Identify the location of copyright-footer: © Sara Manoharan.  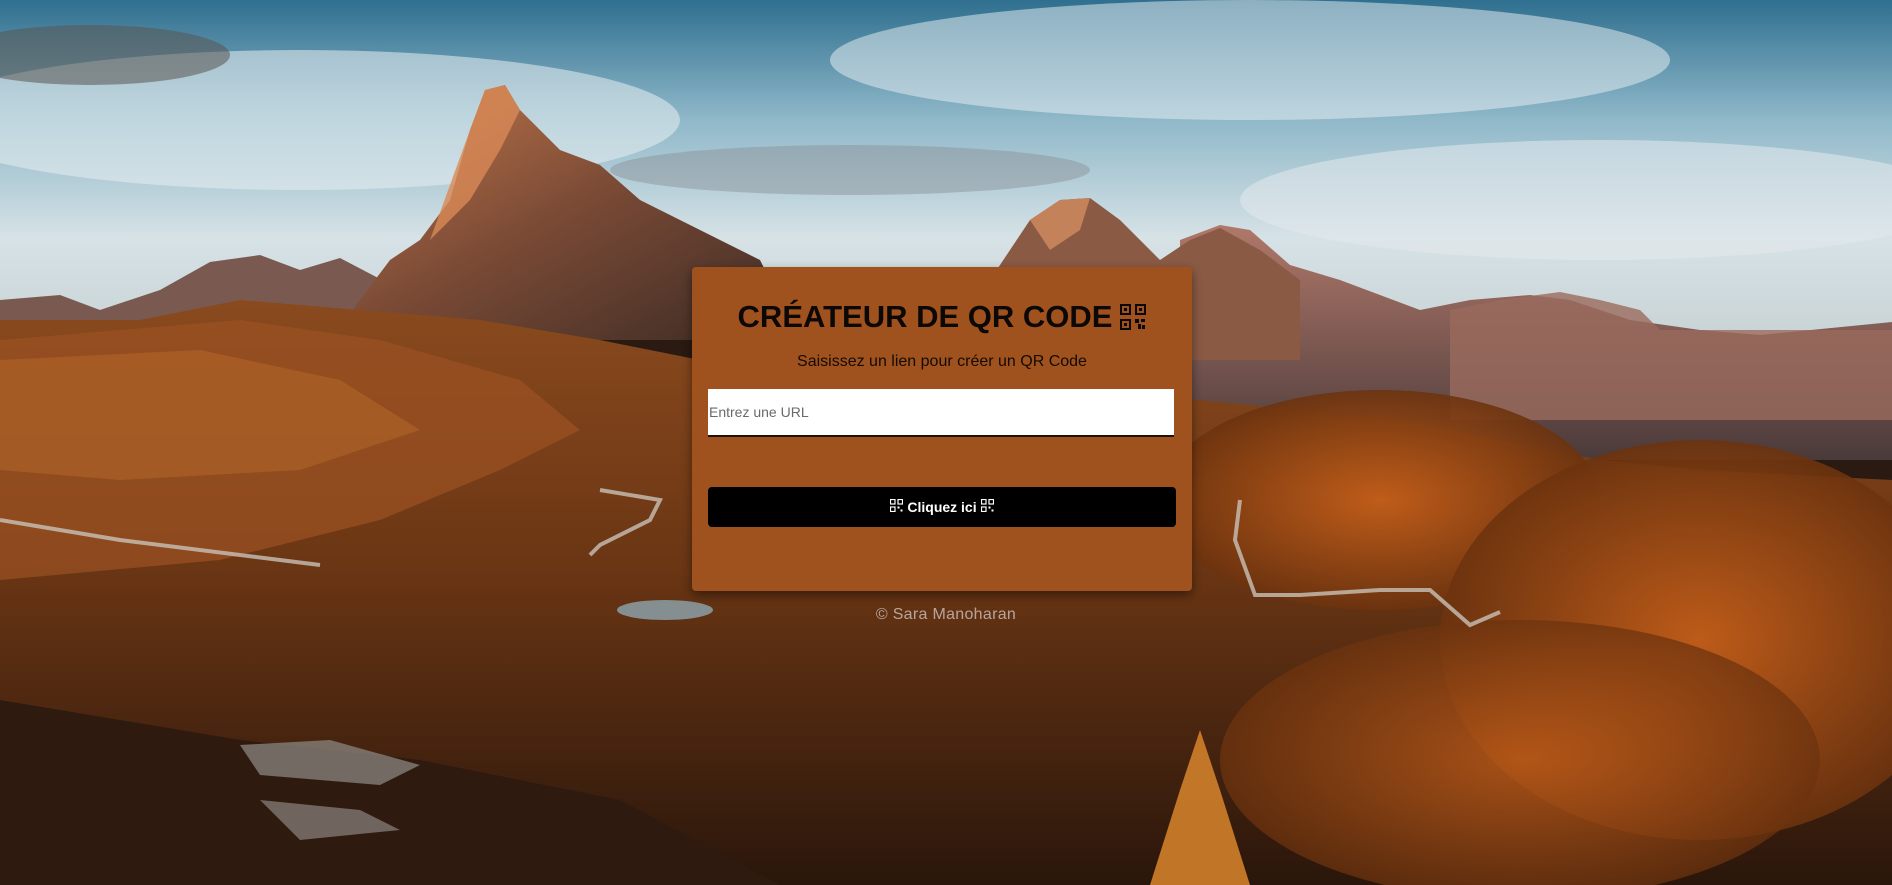
(946, 614).